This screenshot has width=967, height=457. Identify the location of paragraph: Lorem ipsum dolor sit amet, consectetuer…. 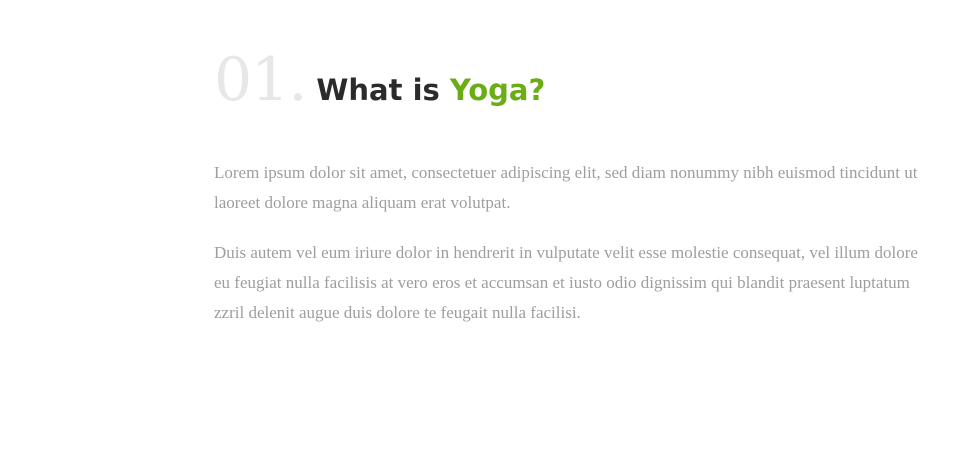
(566, 187).